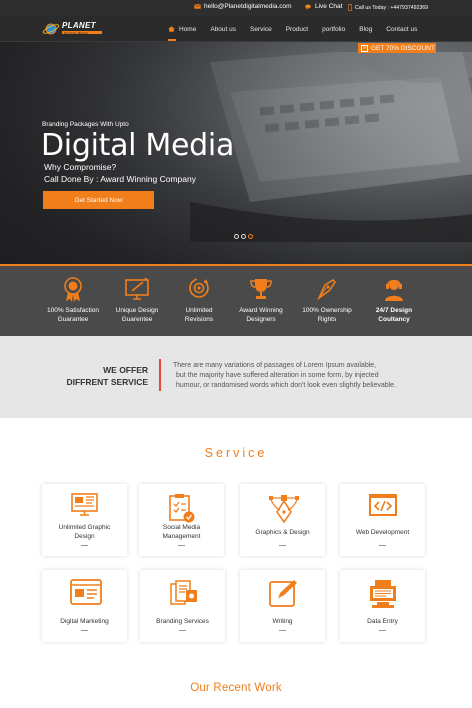 The height and width of the screenshot is (708, 472). I want to click on service-card-social-media: Social Media Management, so click(181, 520).